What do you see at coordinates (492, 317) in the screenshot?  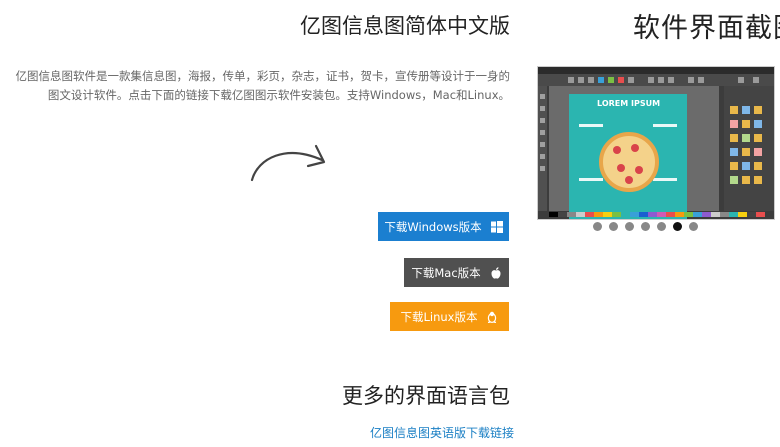 I see `linux-penguin-icon` at bounding box center [492, 317].